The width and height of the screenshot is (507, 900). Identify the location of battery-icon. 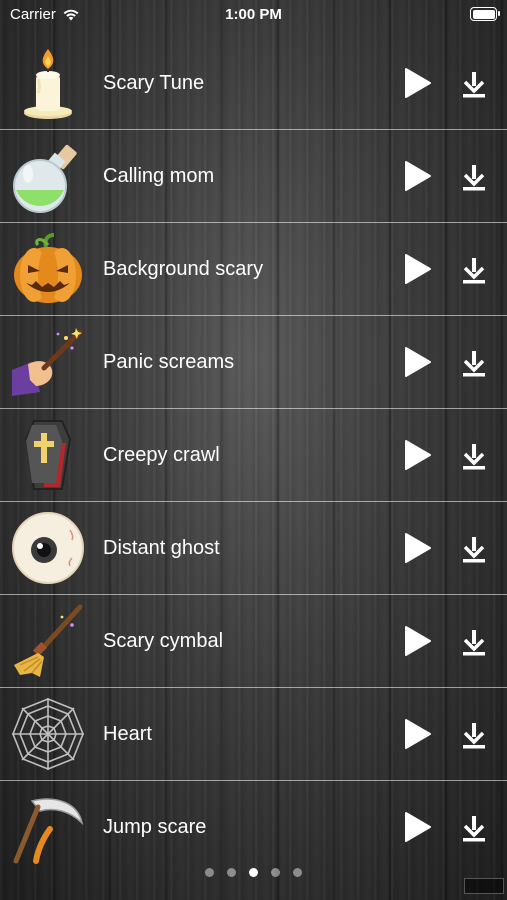
(485, 14).